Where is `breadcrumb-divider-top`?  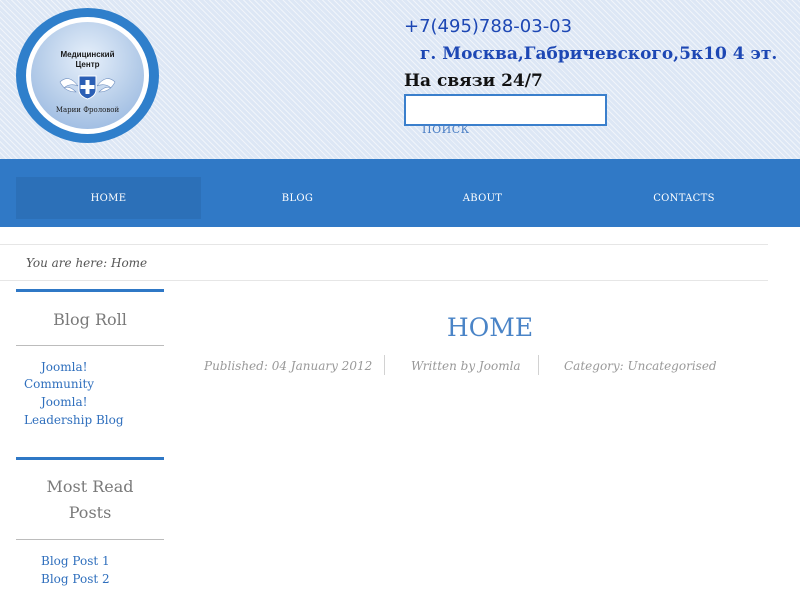 breadcrumb-divider-top is located at coordinates (384, 244).